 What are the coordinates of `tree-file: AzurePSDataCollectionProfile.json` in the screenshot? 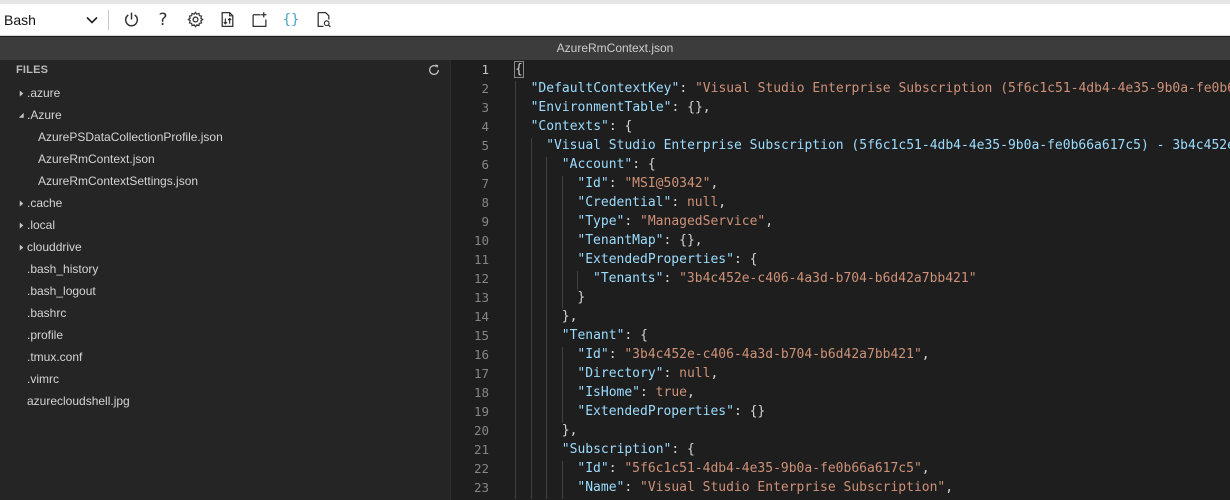 It's located at (225, 137).